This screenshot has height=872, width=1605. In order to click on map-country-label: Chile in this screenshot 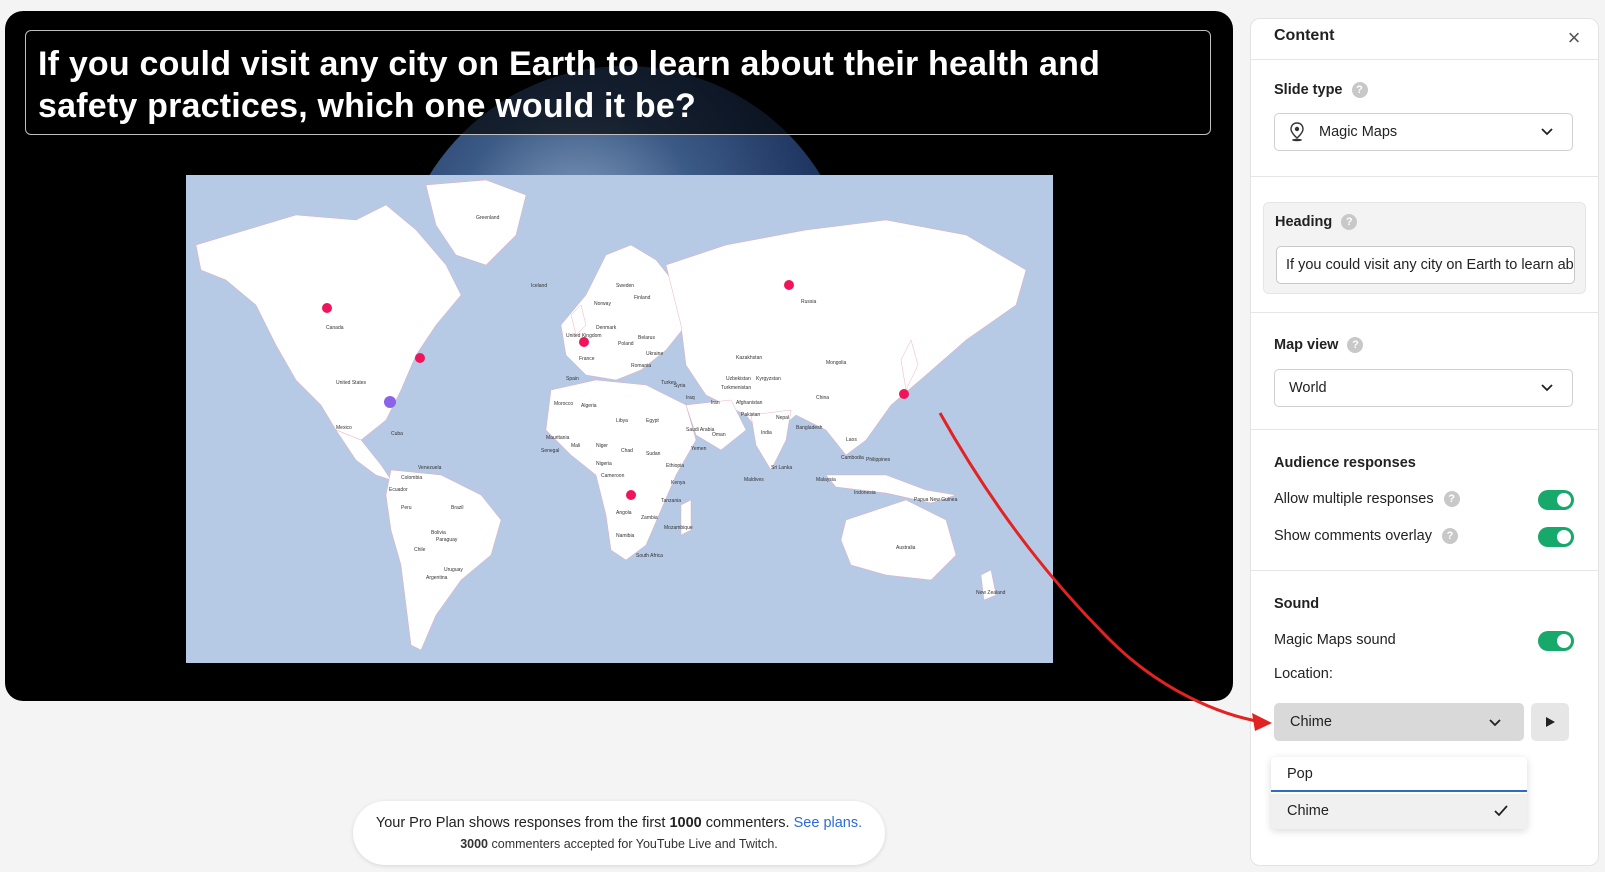, I will do `click(420, 550)`.